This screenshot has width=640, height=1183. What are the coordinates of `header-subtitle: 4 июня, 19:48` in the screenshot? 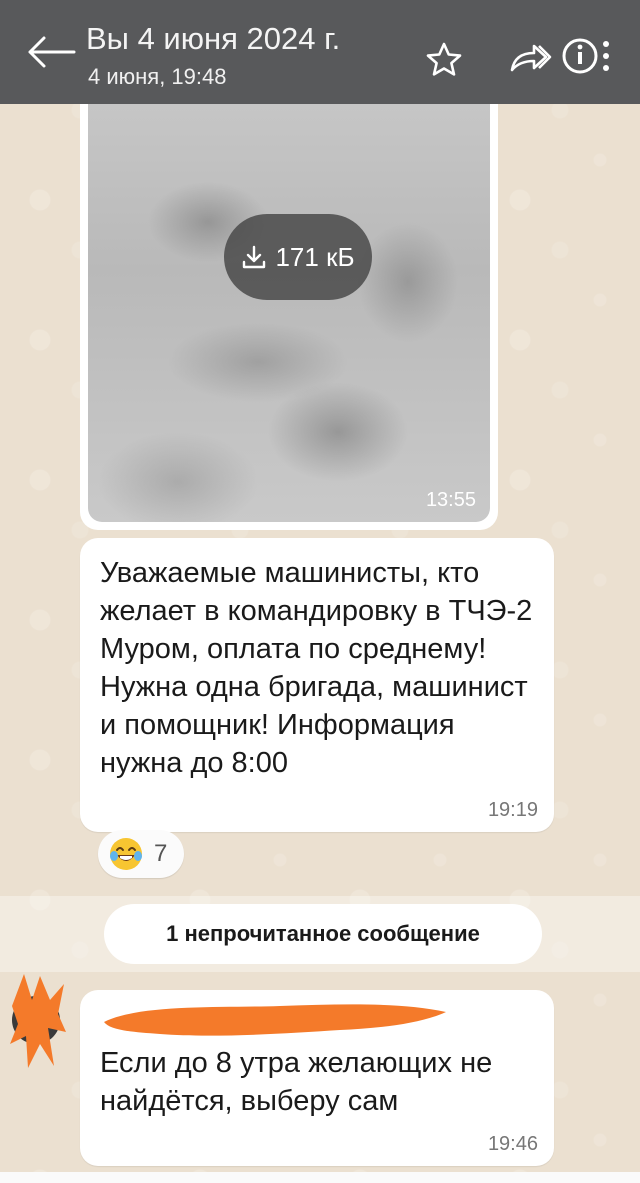 It's located at (157, 76).